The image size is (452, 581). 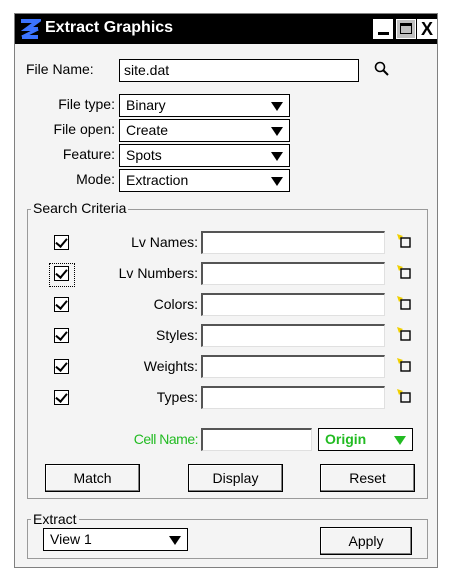 What do you see at coordinates (84, 129) in the screenshot?
I see `file-open-label: File open:` at bounding box center [84, 129].